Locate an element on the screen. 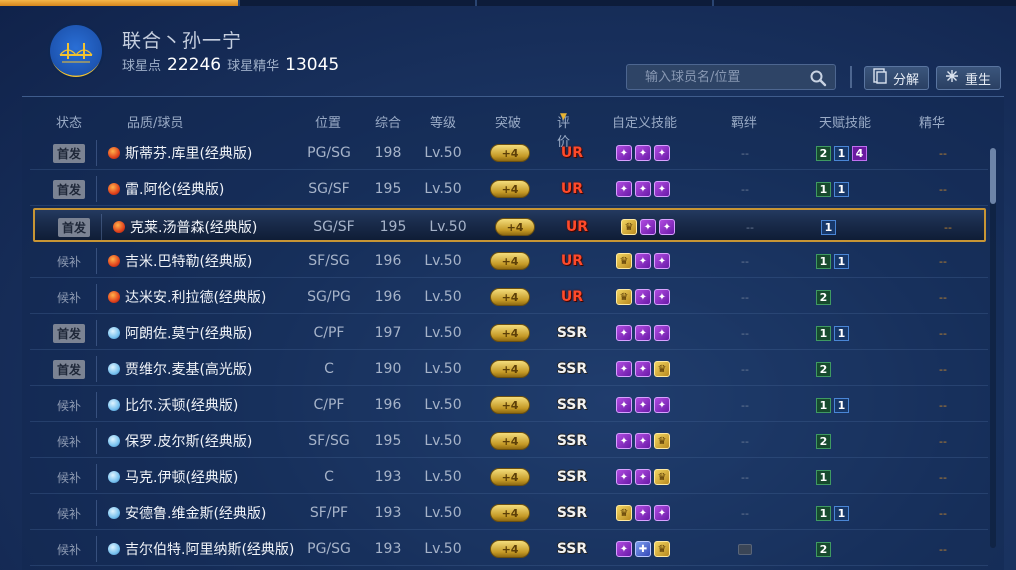  player-row: 首发 雷.阿伦(经典版) SG/SF 195 Lv.50 +4 UR ✦ ✦ ✦ -- 1 1 -- is located at coordinates (509, 189).